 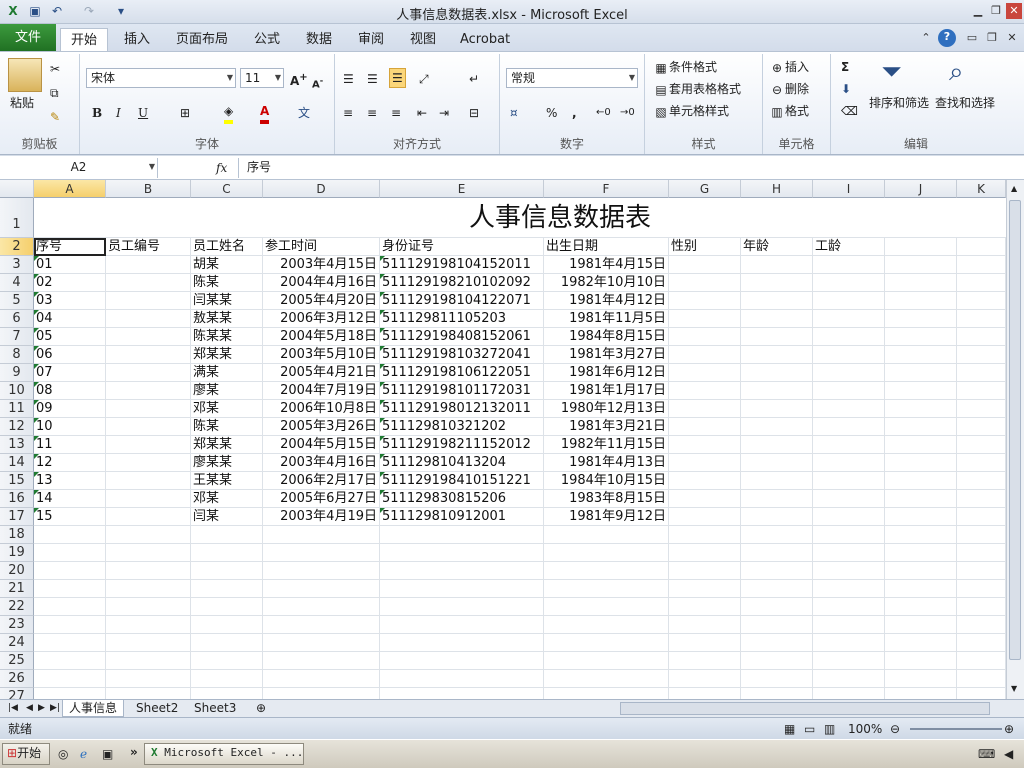 I want to click on find-select-button: 查找和选择, so click(x=965, y=103).